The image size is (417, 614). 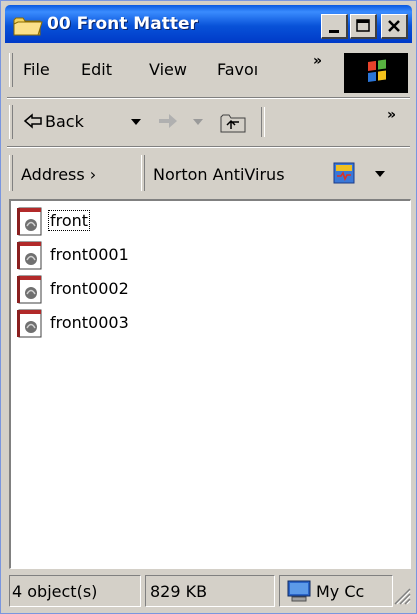 What do you see at coordinates (402, 596) in the screenshot?
I see `resize-grip-icon` at bounding box center [402, 596].